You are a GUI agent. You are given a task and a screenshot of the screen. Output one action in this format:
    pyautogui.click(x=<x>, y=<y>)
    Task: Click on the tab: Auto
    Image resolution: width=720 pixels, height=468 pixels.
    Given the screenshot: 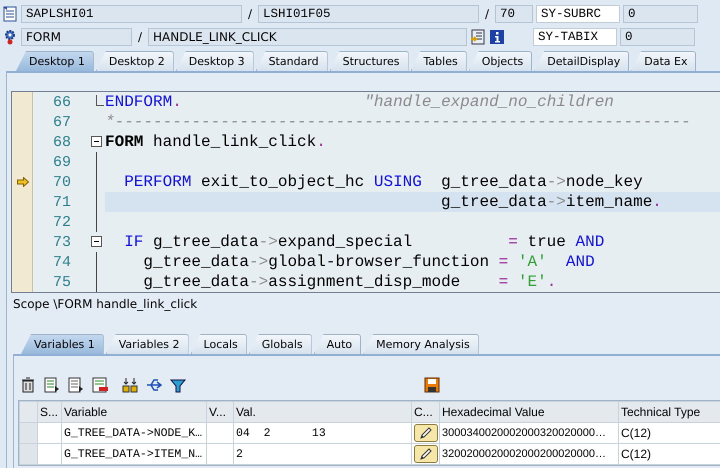 What is the action you would take?
    pyautogui.click(x=338, y=344)
    